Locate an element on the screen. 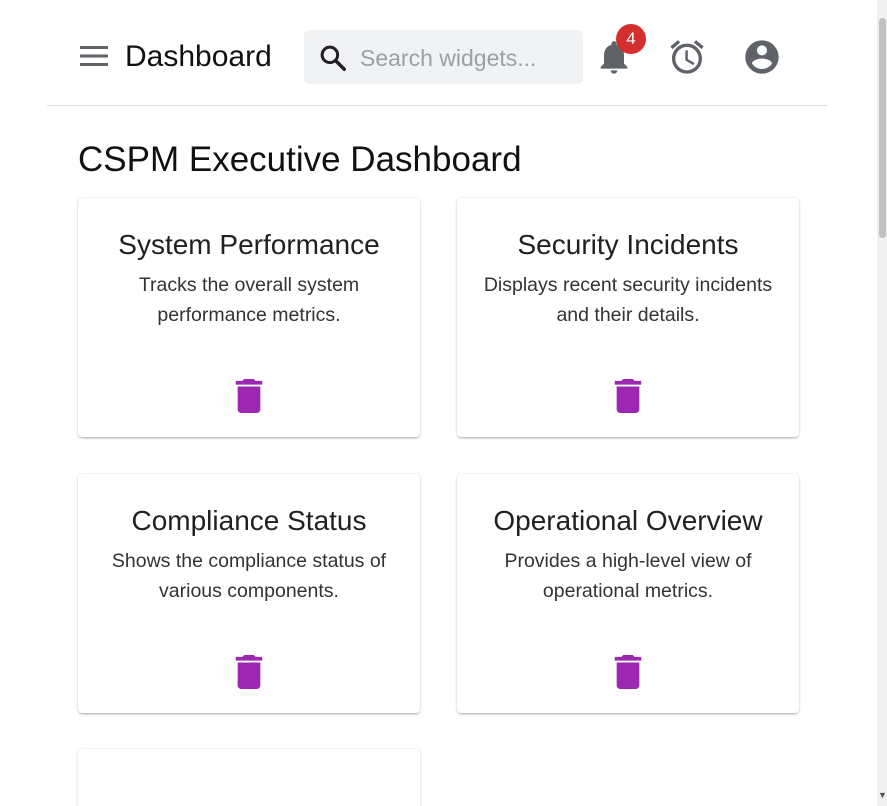 The image size is (887, 806). app-title: Dashboard is located at coordinates (198, 56).